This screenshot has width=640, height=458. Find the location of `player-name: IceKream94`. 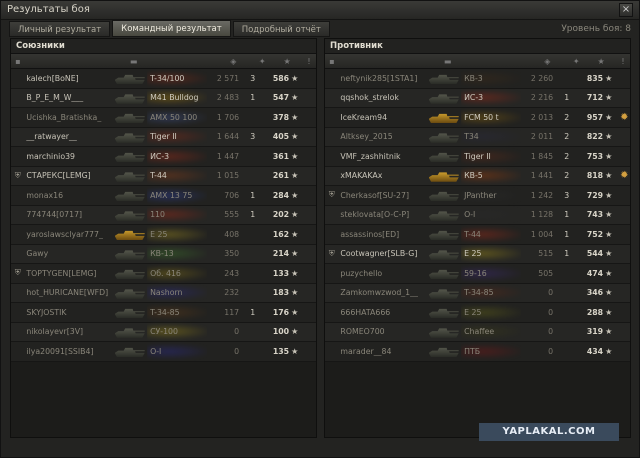

player-name: IceKream94 is located at coordinates (381, 117).